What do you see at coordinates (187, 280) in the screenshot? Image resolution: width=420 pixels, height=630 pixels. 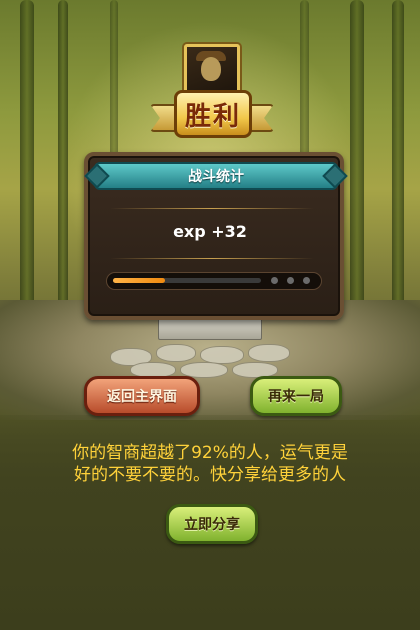 I see `exp-progress-track` at bounding box center [187, 280].